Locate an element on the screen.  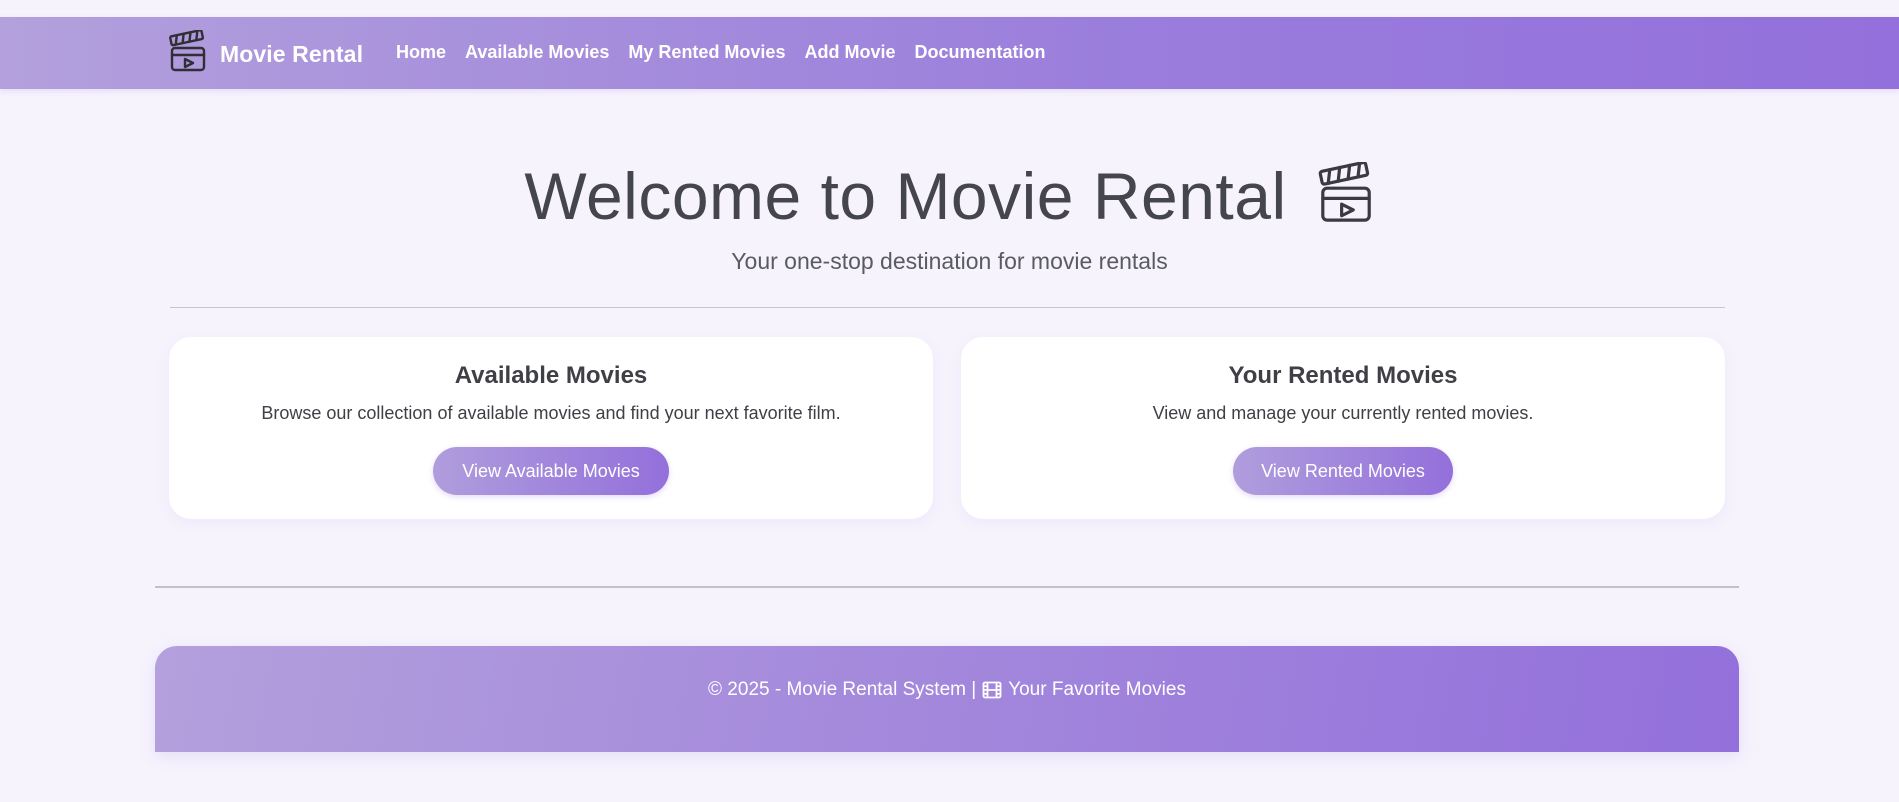
nav-home: Home is located at coordinates (421, 52).